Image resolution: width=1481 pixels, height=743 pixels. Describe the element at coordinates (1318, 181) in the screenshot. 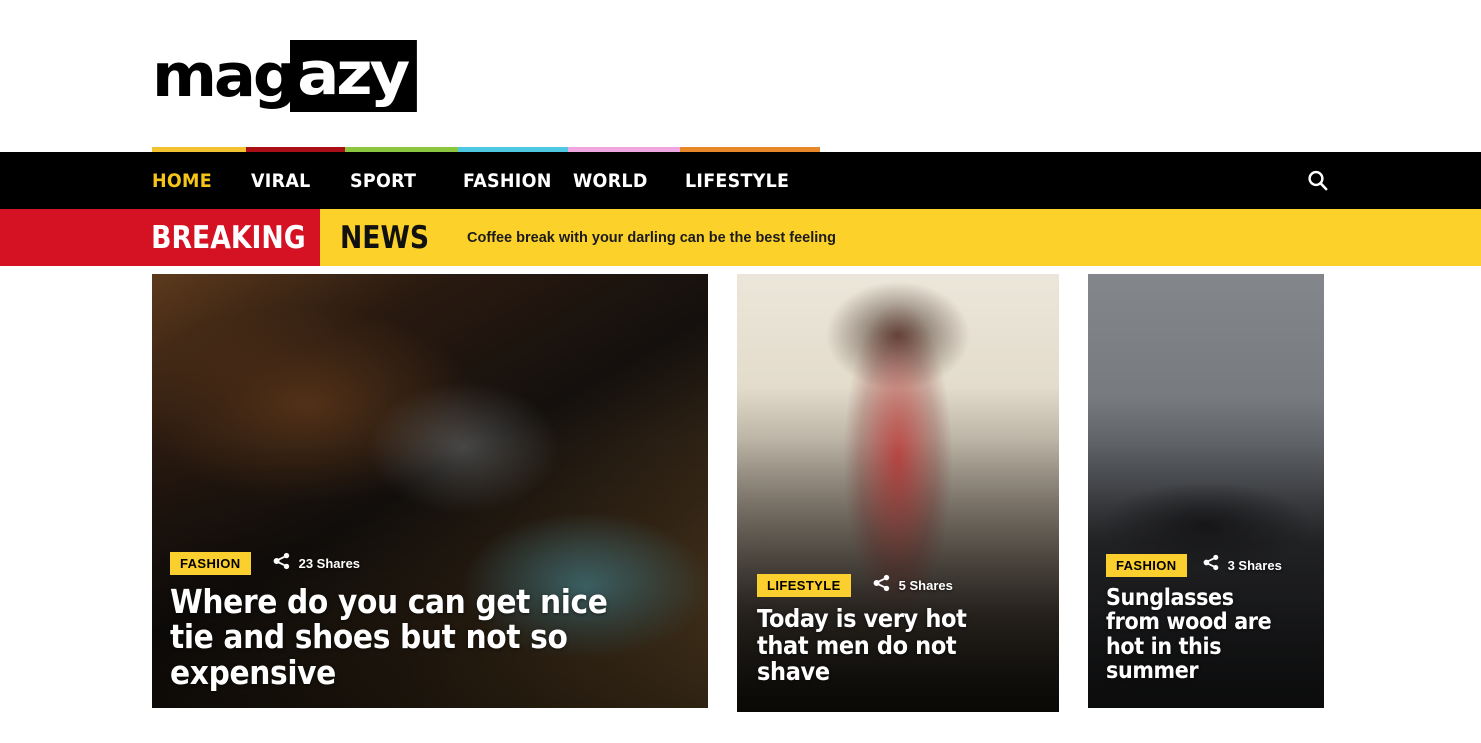

I see `search-icon` at that location.